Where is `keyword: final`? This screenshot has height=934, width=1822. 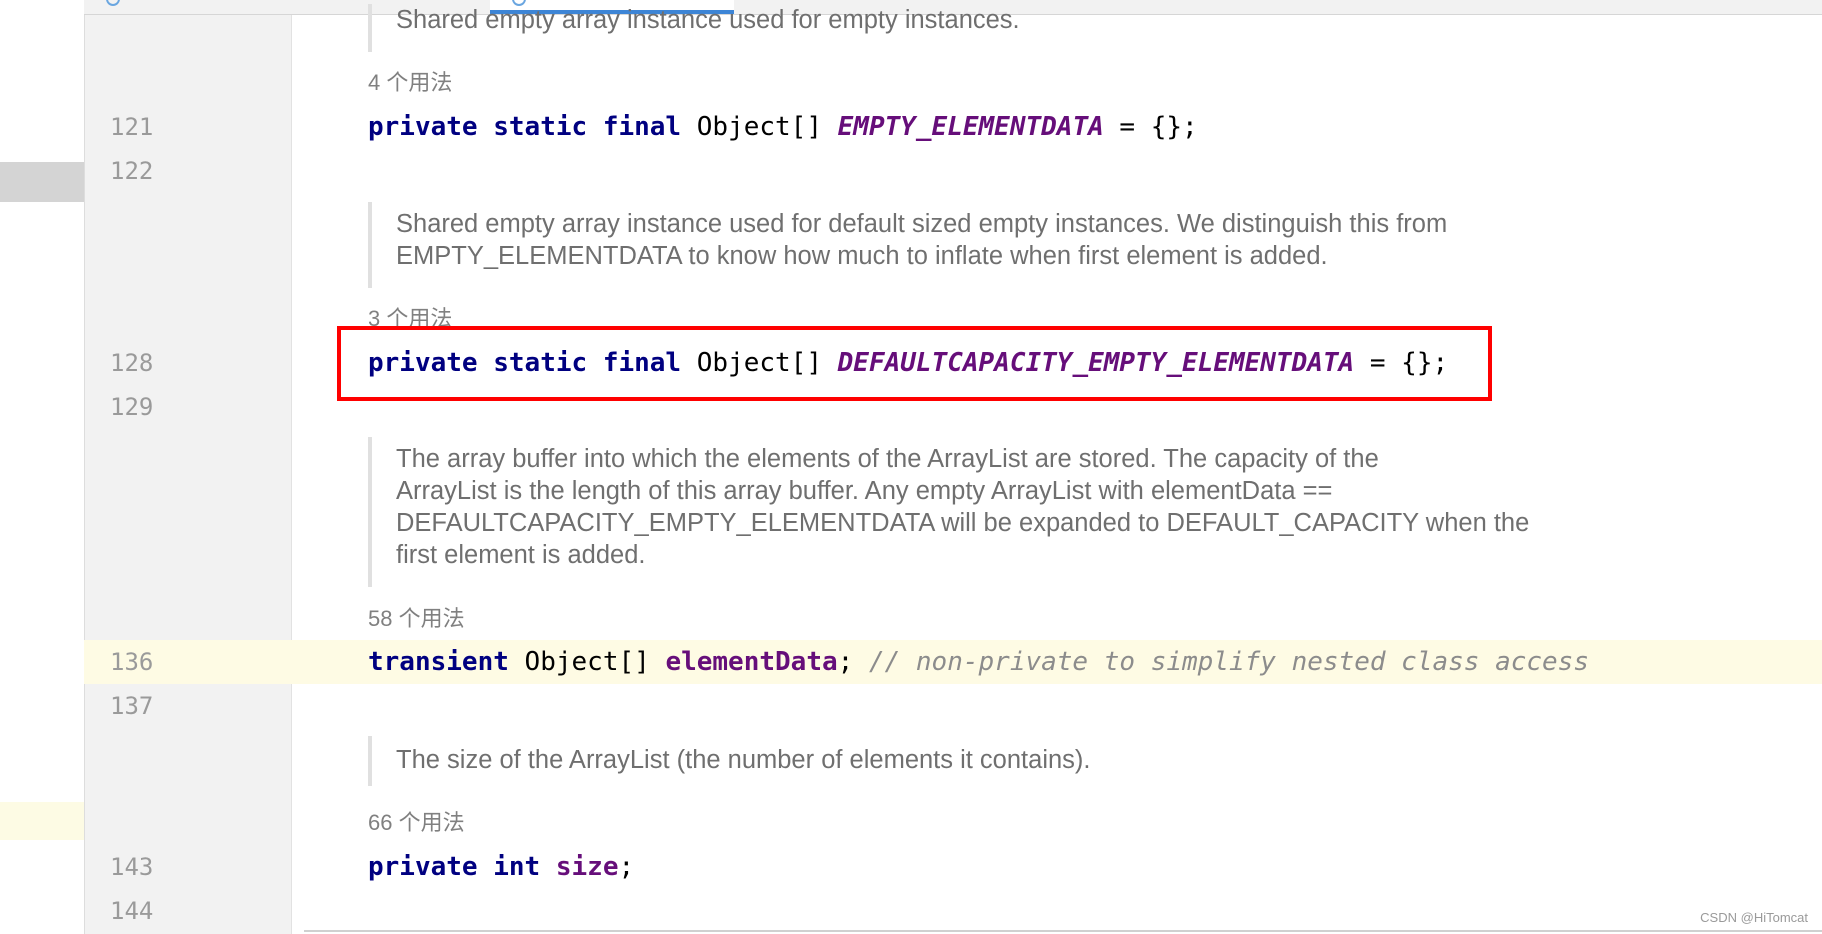 keyword: final is located at coordinates (642, 127).